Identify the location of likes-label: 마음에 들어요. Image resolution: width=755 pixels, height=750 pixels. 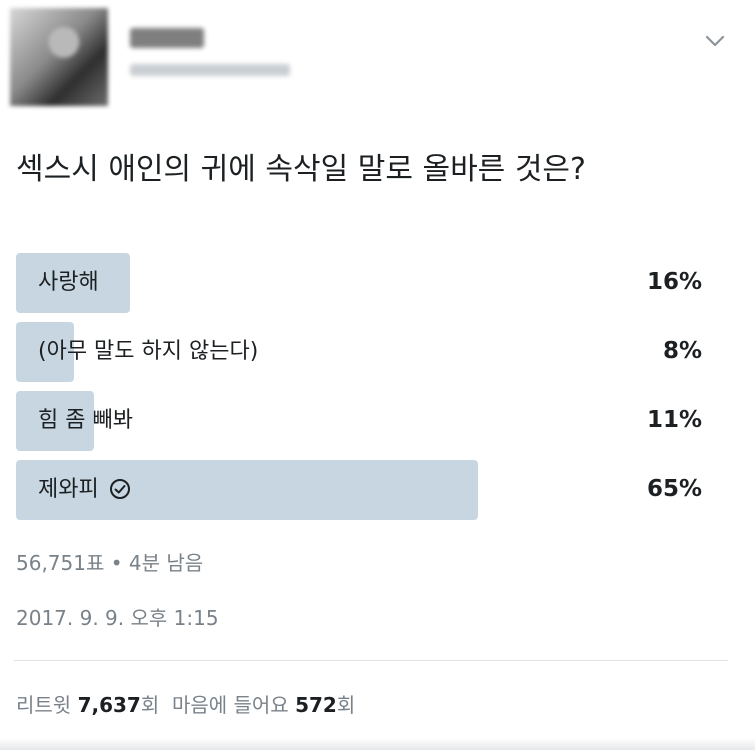
(230, 705).